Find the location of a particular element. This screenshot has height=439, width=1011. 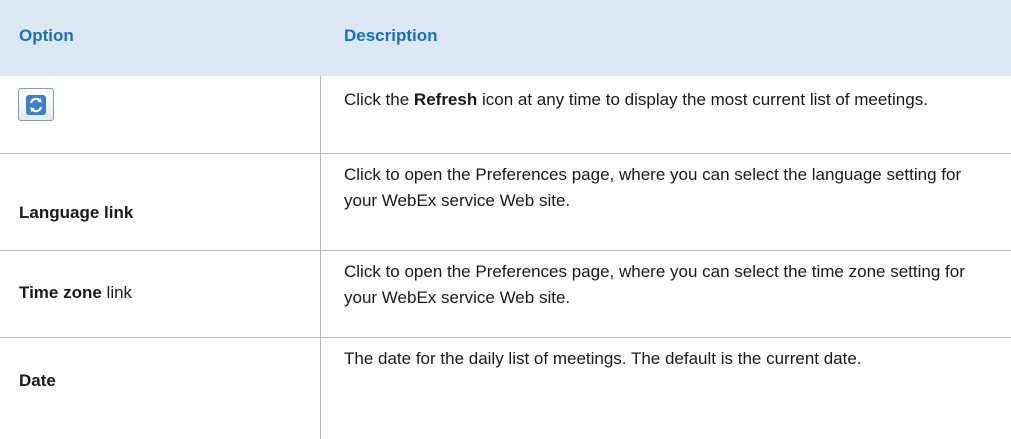

row-option: Time zone link is located at coordinates (75, 293).